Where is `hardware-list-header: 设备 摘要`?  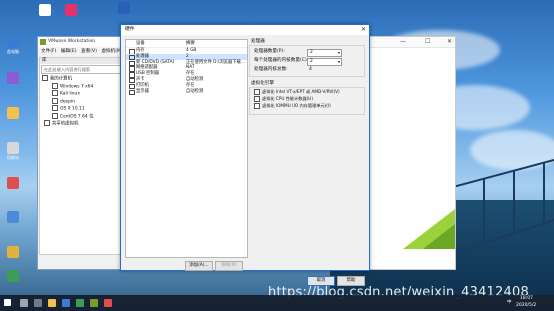
hardware-list-header: 设备 摘要 is located at coordinates (186, 44).